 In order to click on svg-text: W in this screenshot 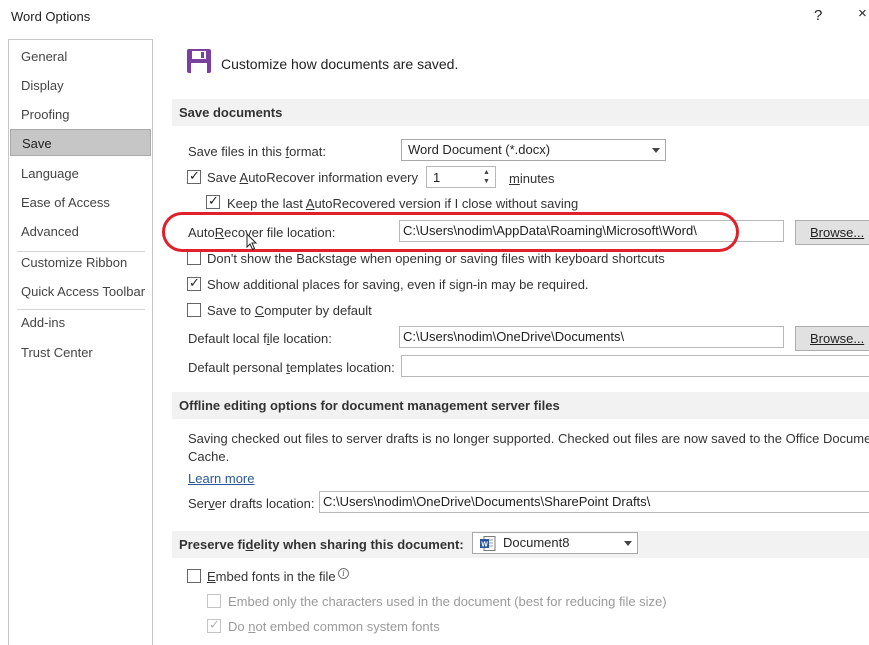, I will do `click(484, 545)`.